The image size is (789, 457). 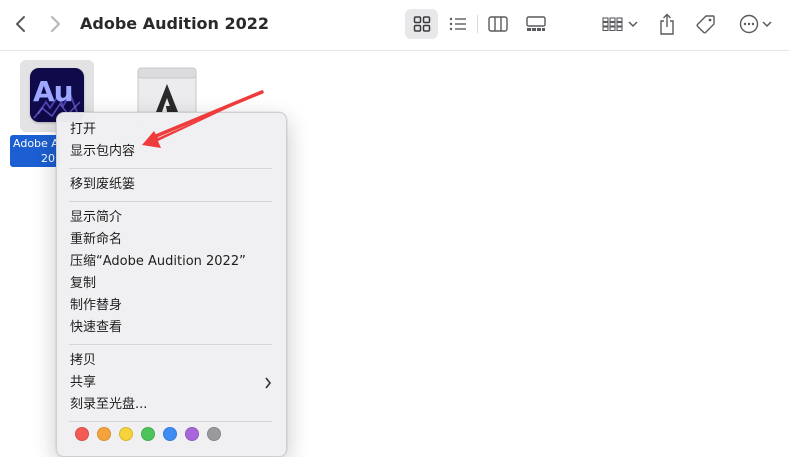 I want to click on tag-blue, so click(x=170, y=434).